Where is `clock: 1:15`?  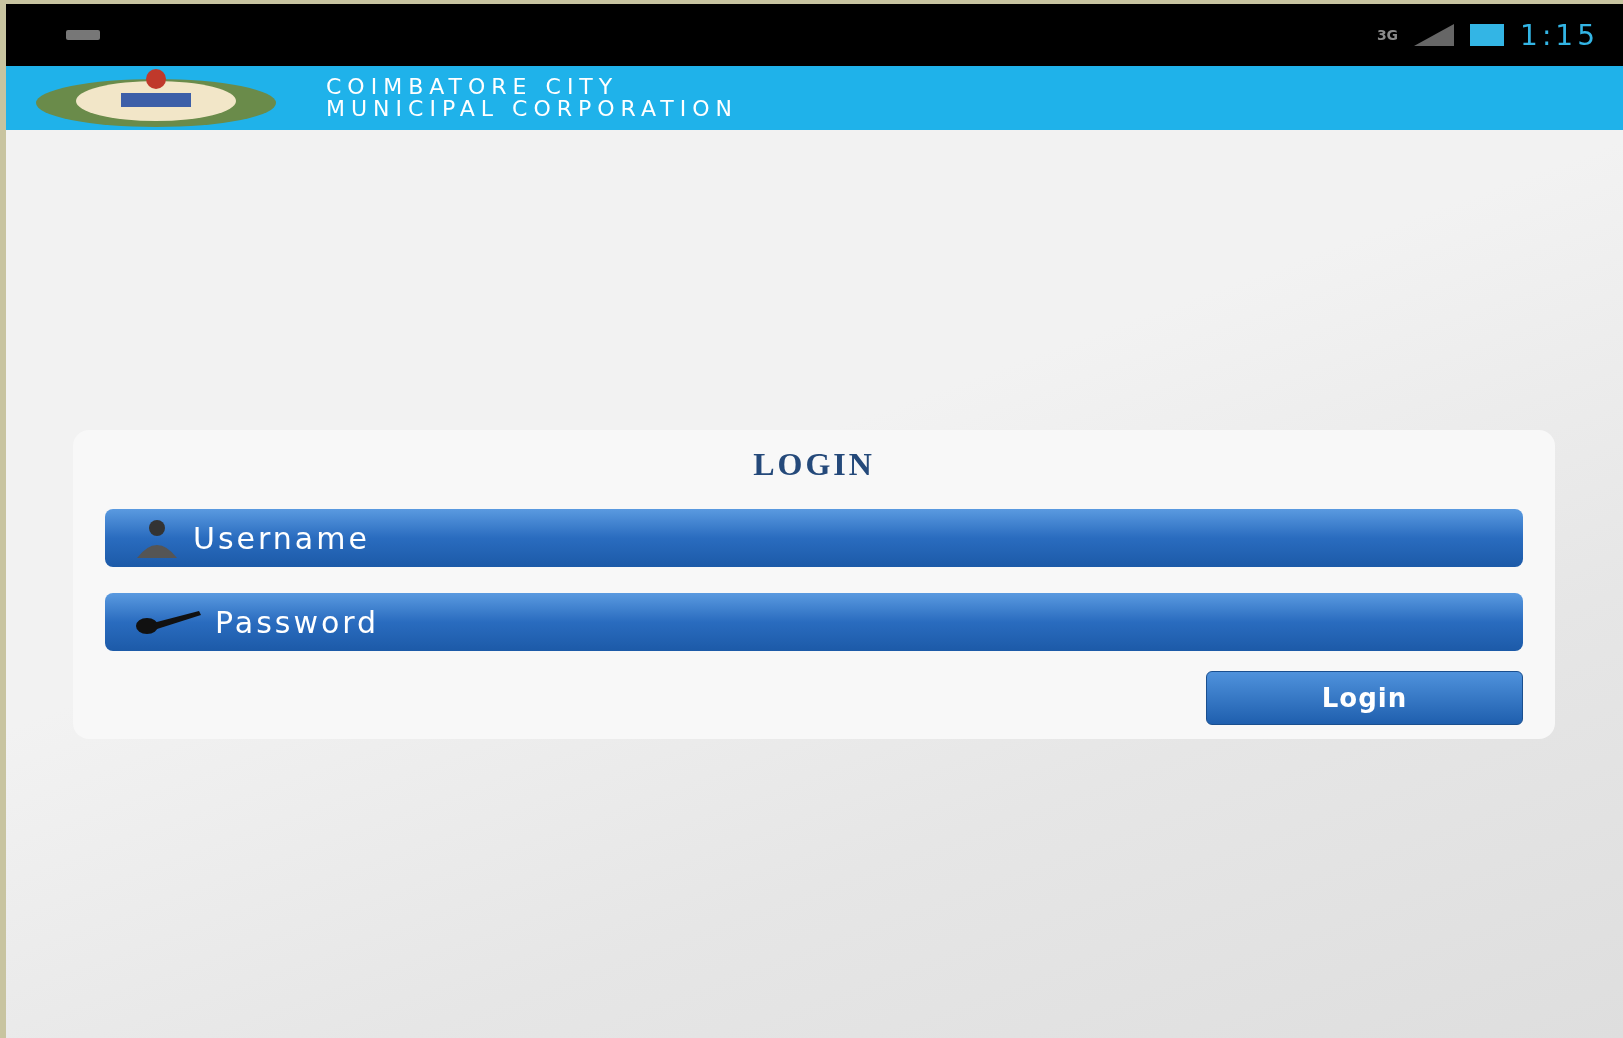 clock: 1:15 is located at coordinates (1559, 35).